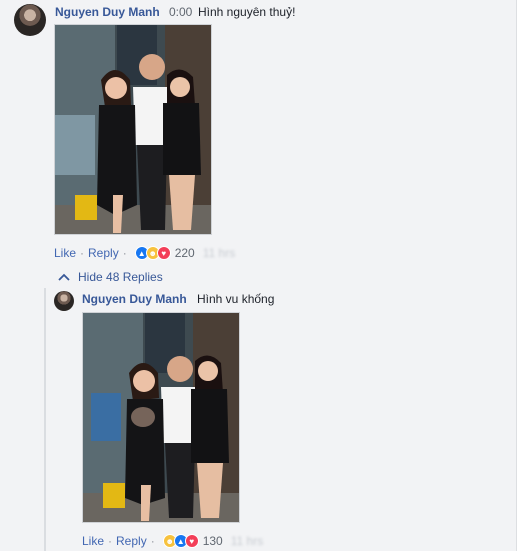  What do you see at coordinates (45, 419) in the screenshot?
I see `reply-thread-line` at bounding box center [45, 419].